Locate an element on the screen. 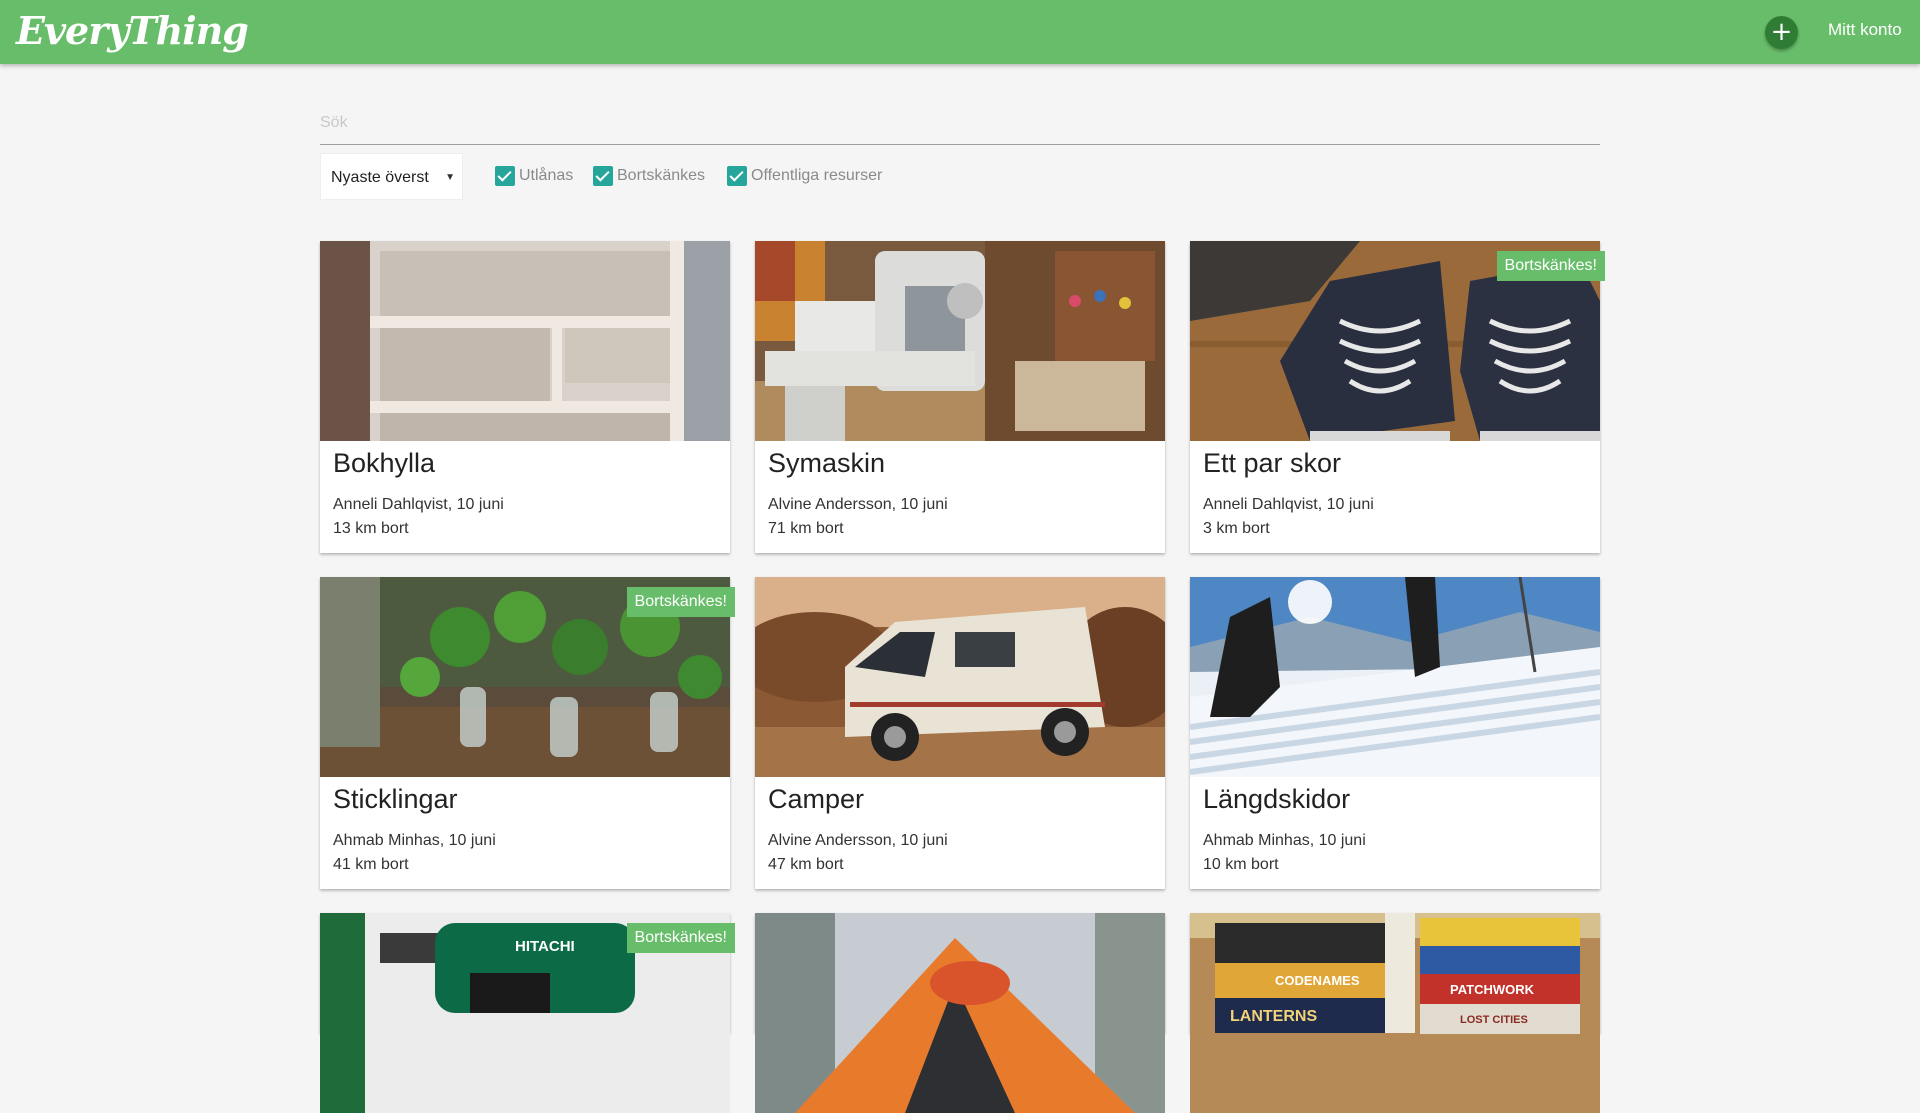 The height and width of the screenshot is (1113, 1920). item-card: CODENAMES LANTERNS PATCHWORK LOST CITIES is located at coordinates (1395, 1013).